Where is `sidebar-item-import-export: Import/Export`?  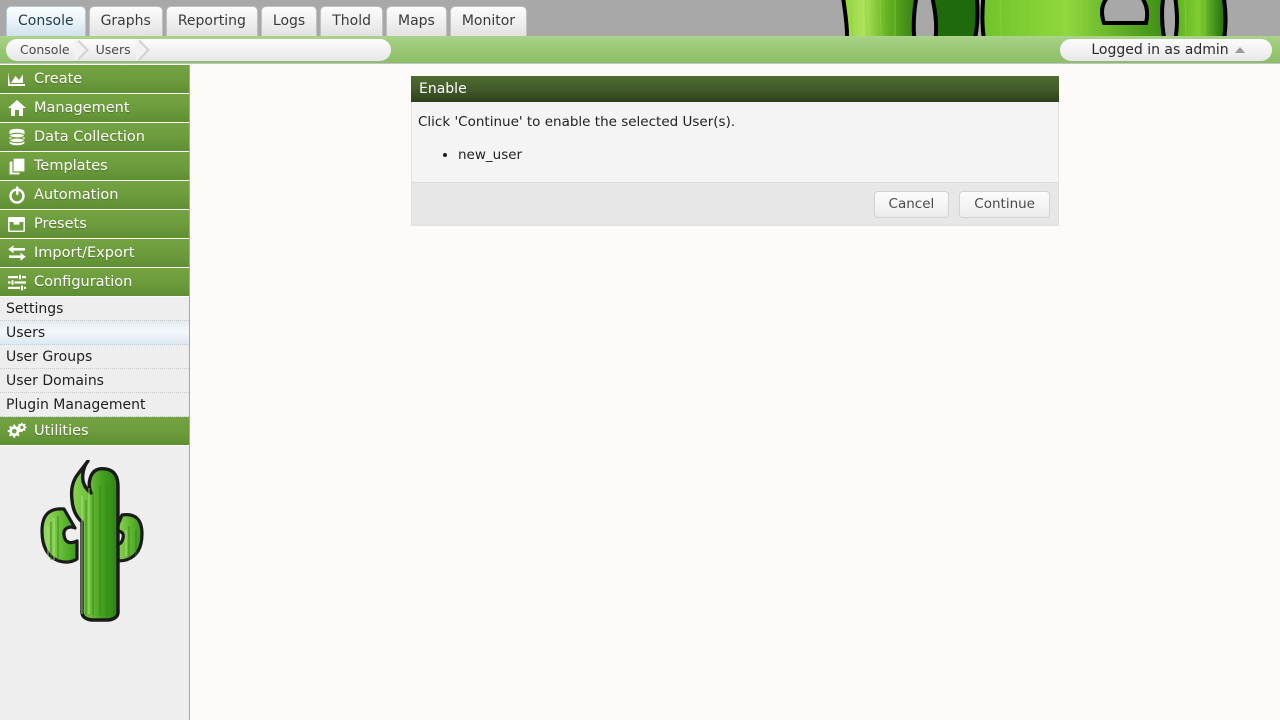 sidebar-item-import-export: Import/Export is located at coordinates (94, 253).